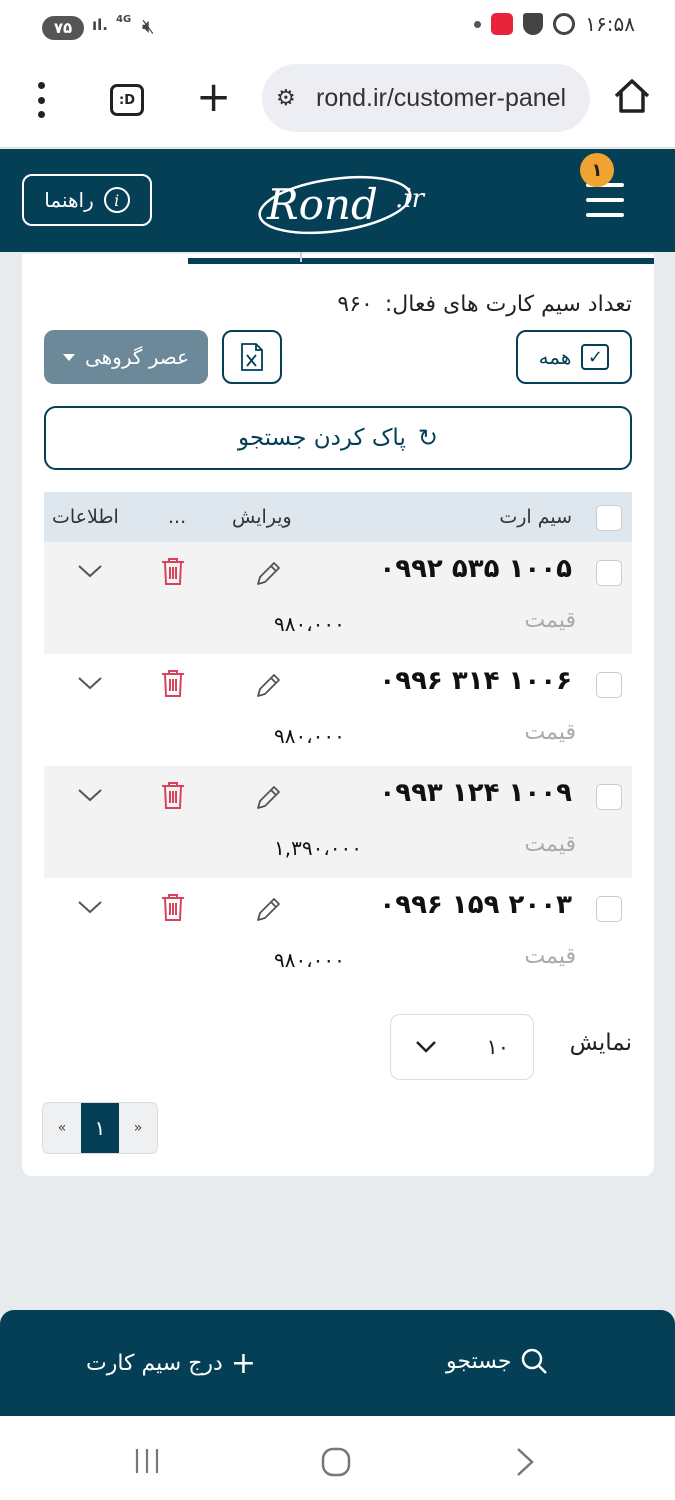  I want to click on home-circle-icon, so click(336, 1462).